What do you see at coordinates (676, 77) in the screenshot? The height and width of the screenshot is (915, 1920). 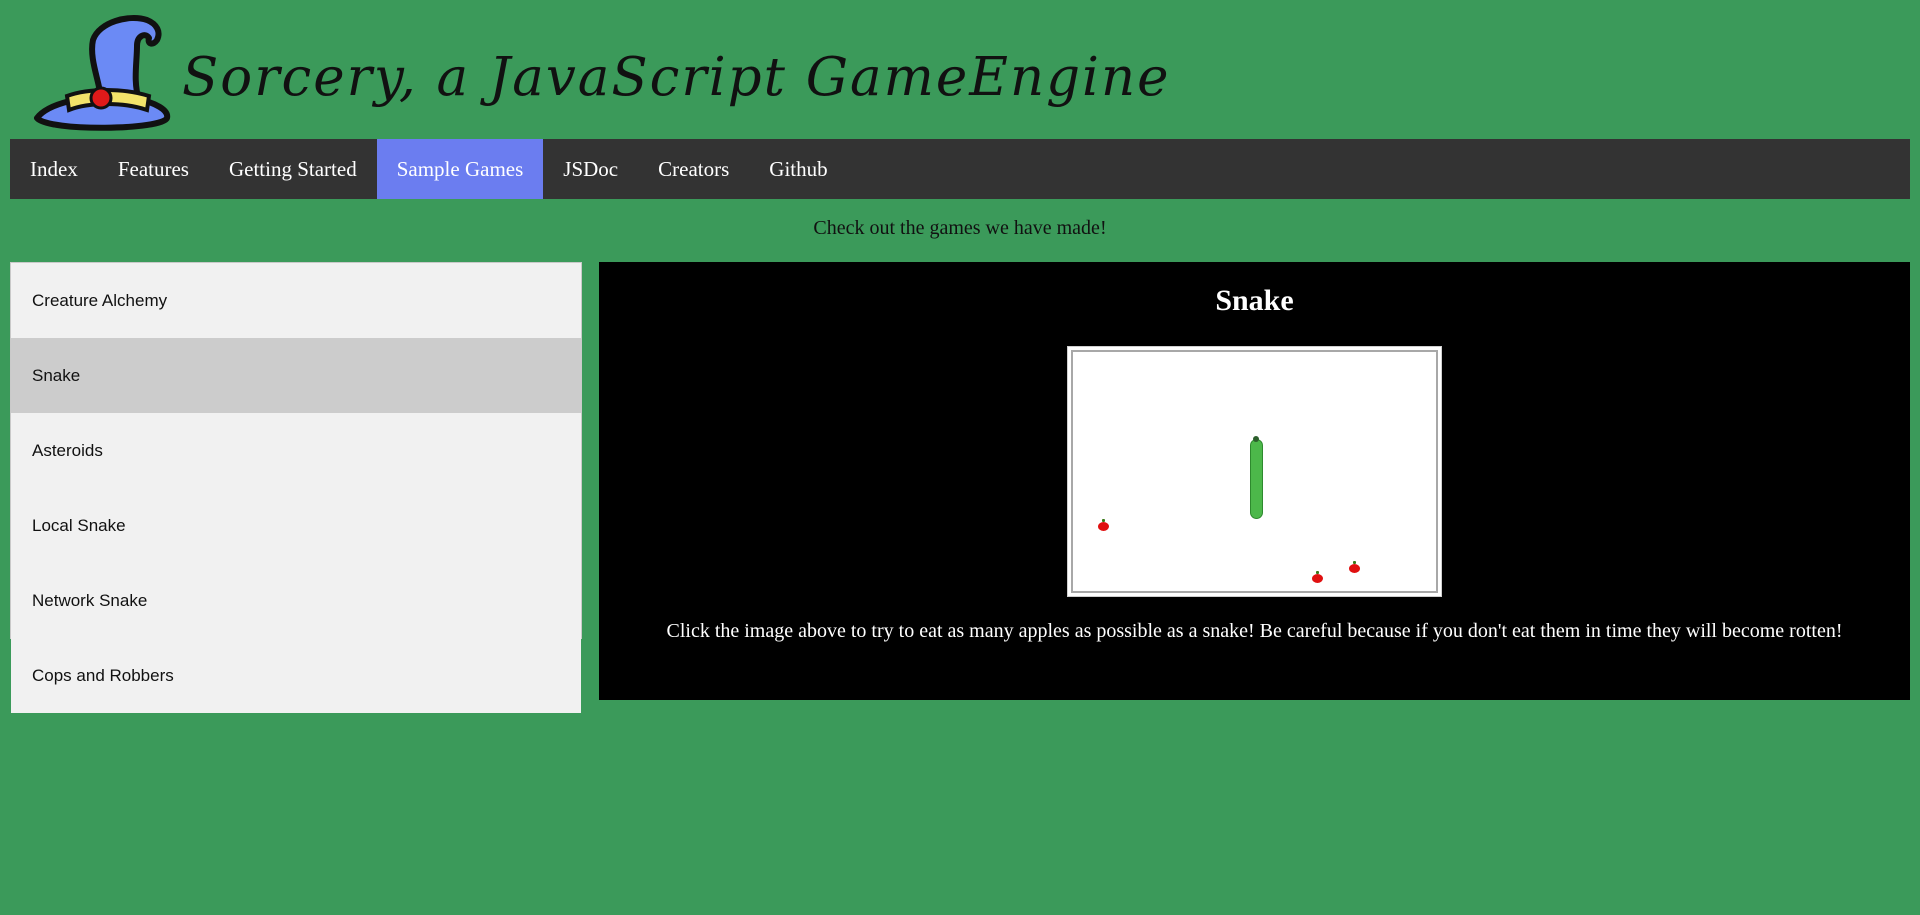 I see `logo-title: Sorcery, a JavaScript GameEngine` at bounding box center [676, 77].